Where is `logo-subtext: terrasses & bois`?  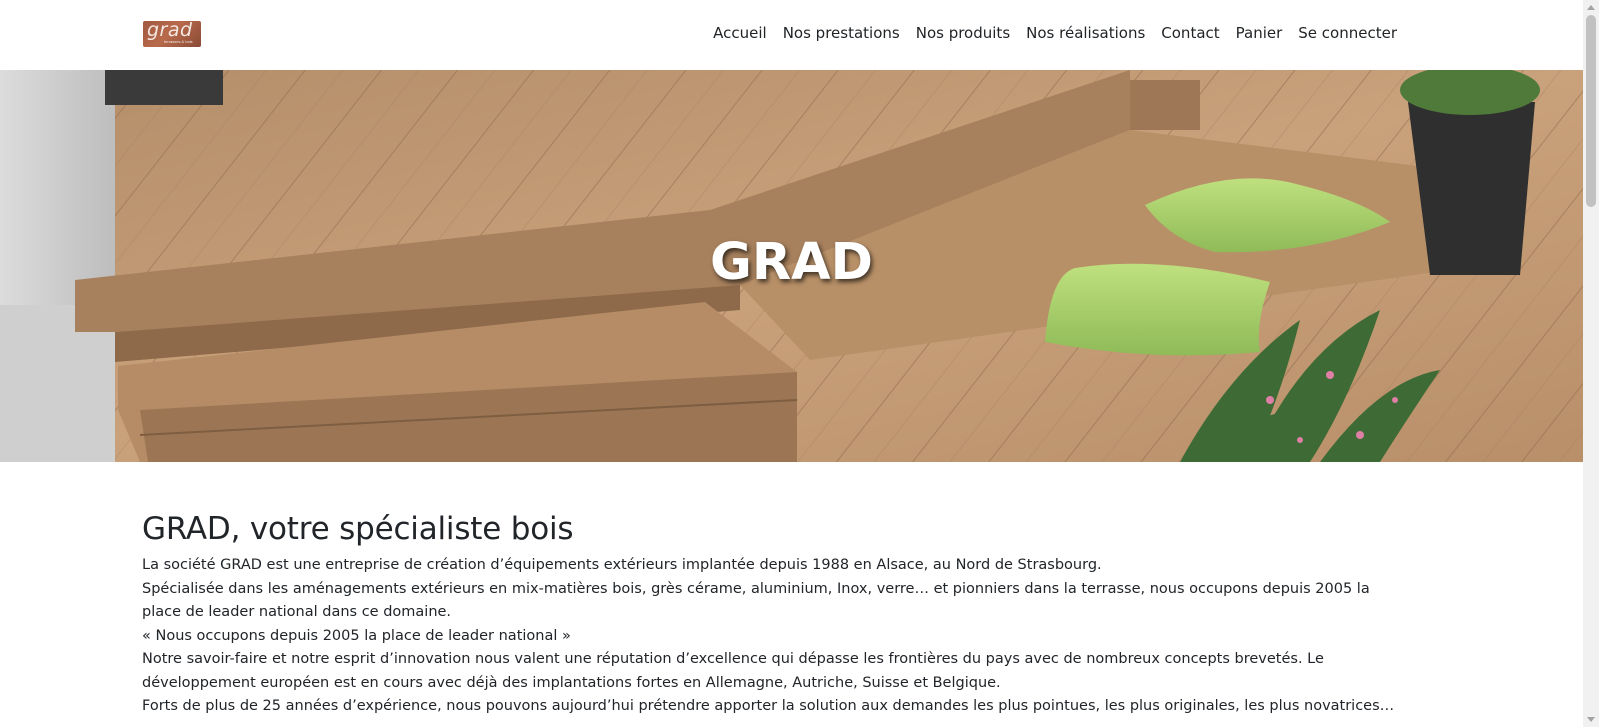
logo-subtext: terrasses & bois is located at coordinates (178, 41).